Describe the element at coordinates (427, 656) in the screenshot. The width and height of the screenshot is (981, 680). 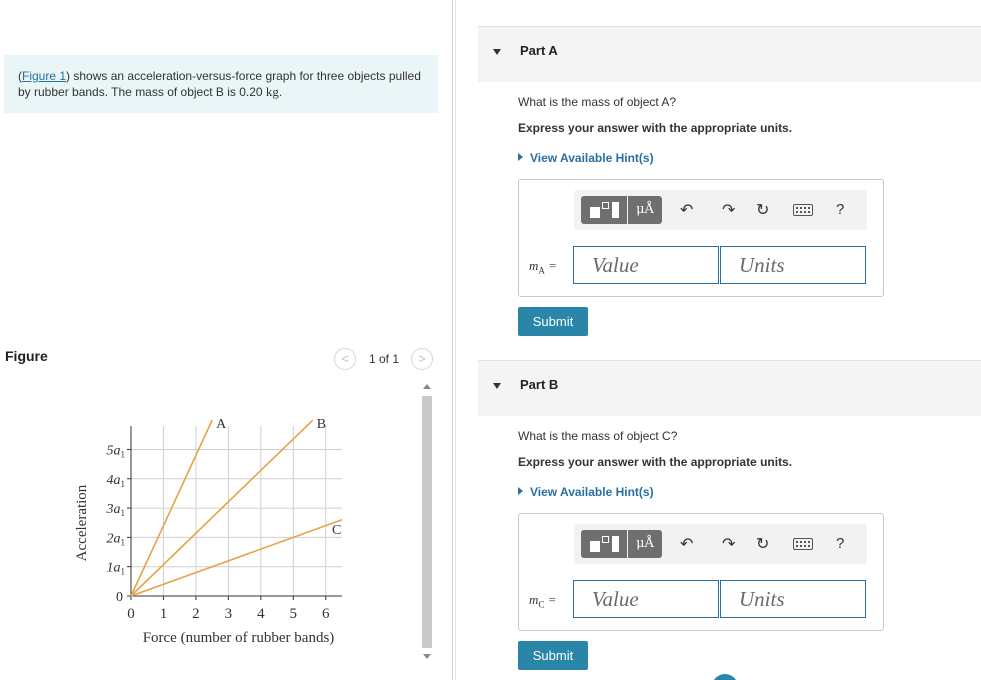
I see `scroll-down-icon` at that location.